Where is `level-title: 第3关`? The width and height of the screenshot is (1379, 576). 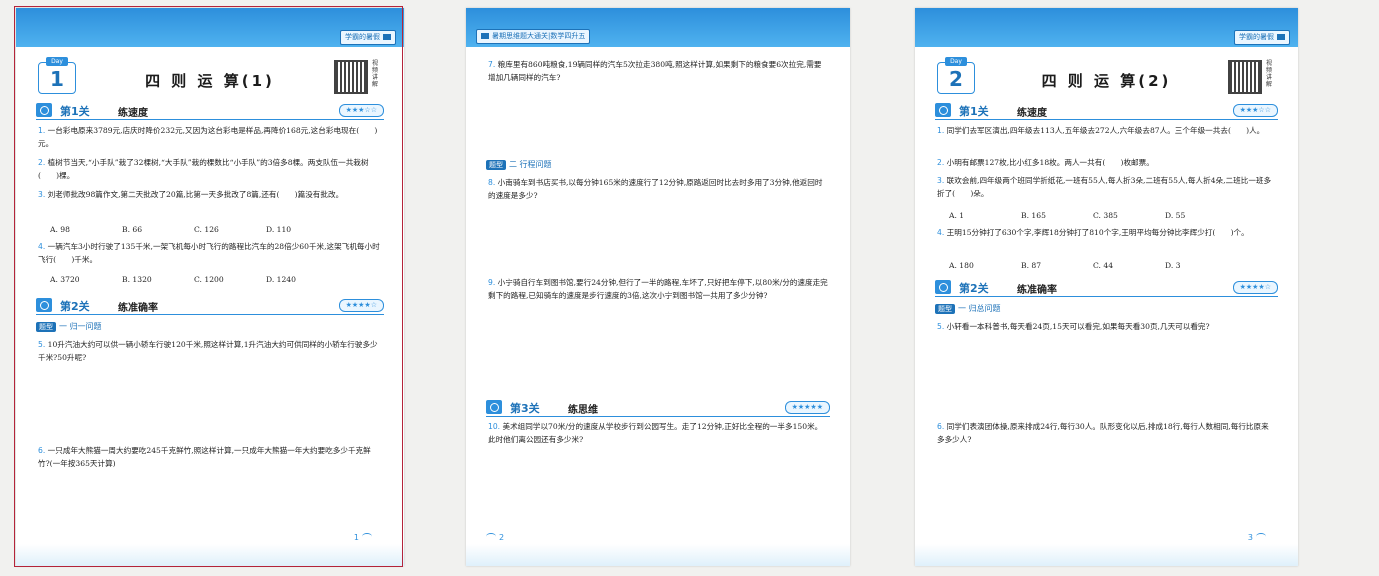 level-title: 第3关 is located at coordinates (525, 408).